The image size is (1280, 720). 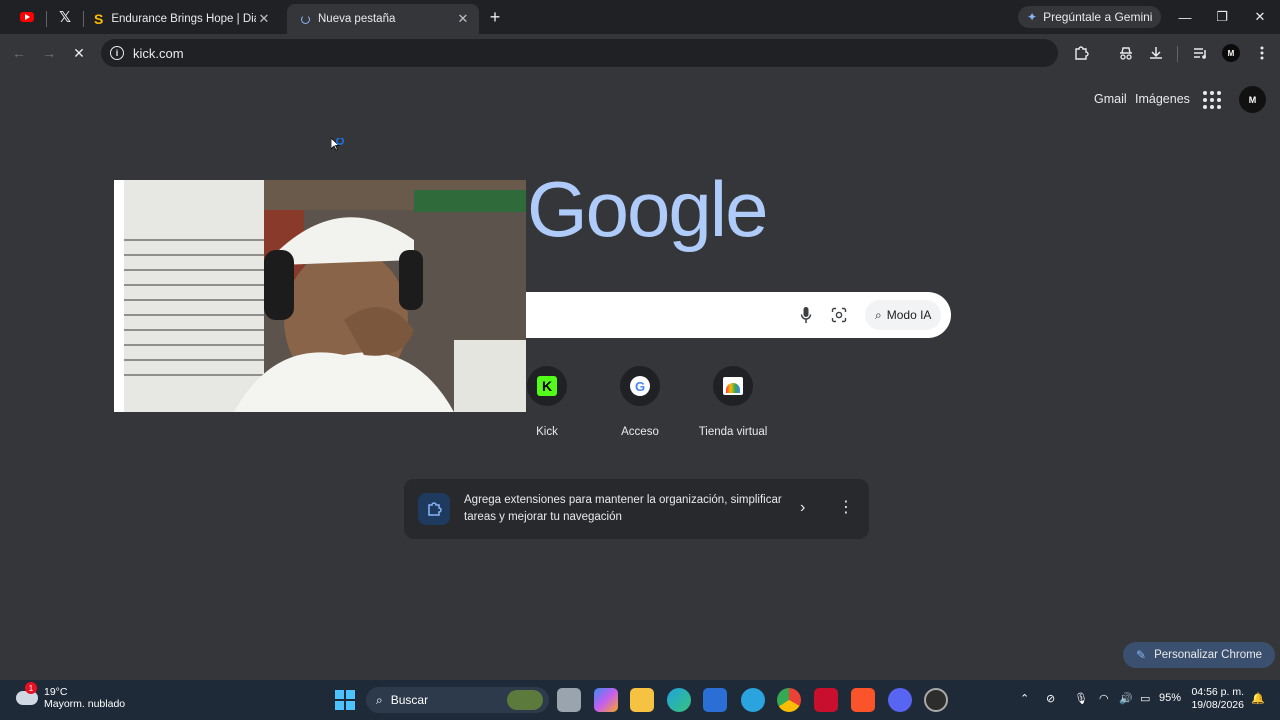 What do you see at coordinates (158, 53) in the screenshot?
I see `url-text: kick.com` at bounding box center [158, 53].